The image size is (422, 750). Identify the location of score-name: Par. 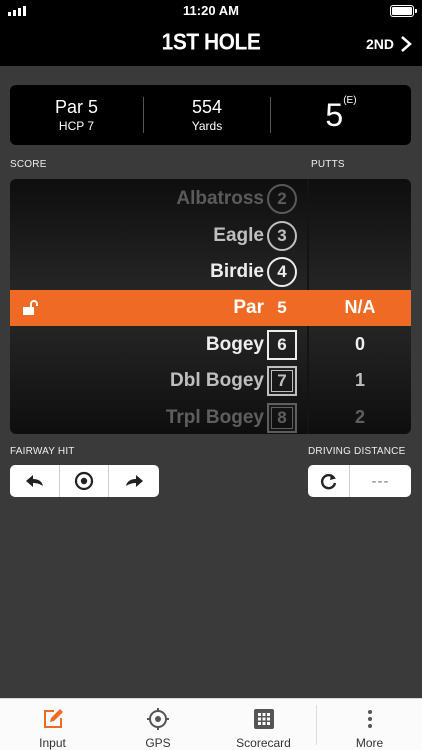
(248, 307).